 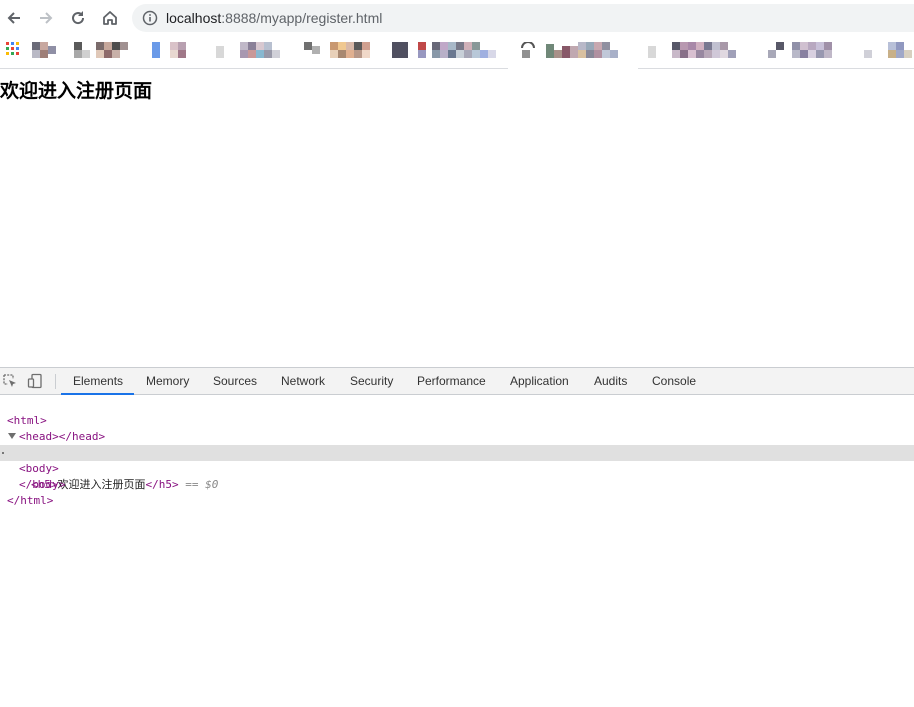 I want to click on url-host: localhost, so click(x=194, y=18).